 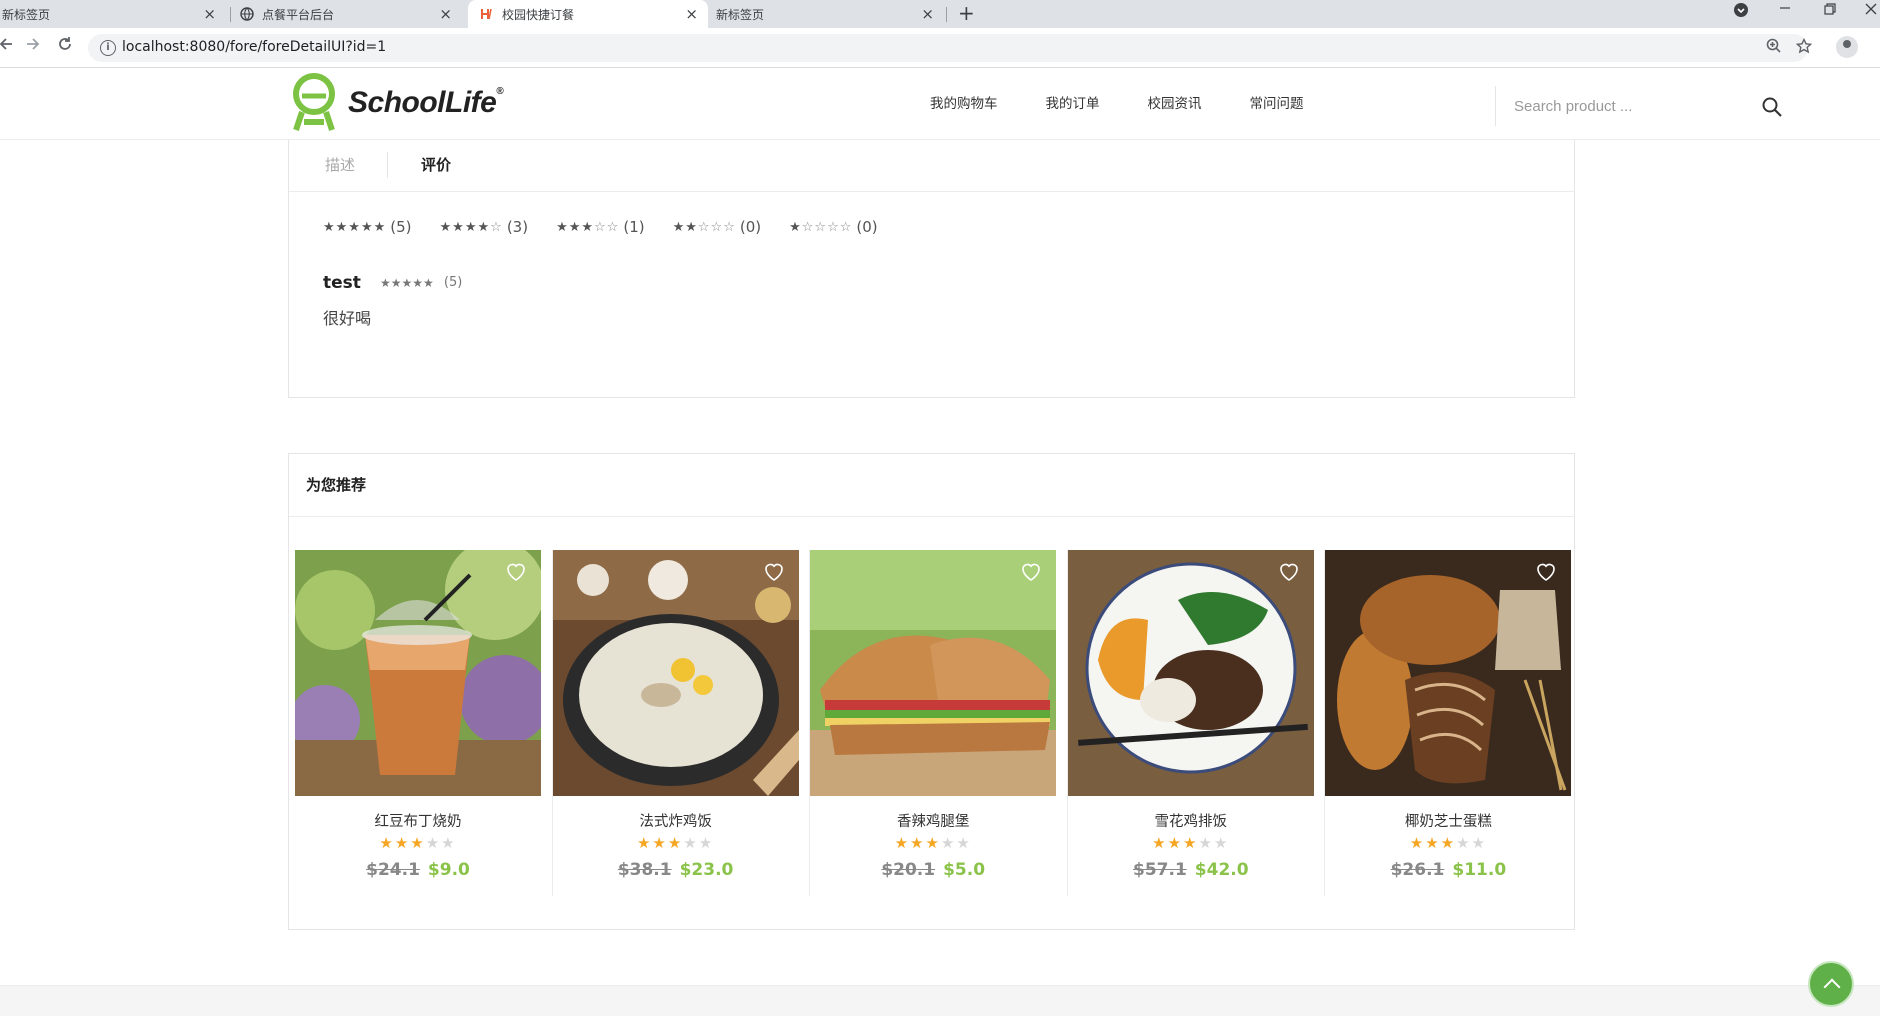 What do you see at coordinates (355, 227) in the screenshot?
I see `star-rating: ★★★★★` at bounding box center [355, 227].